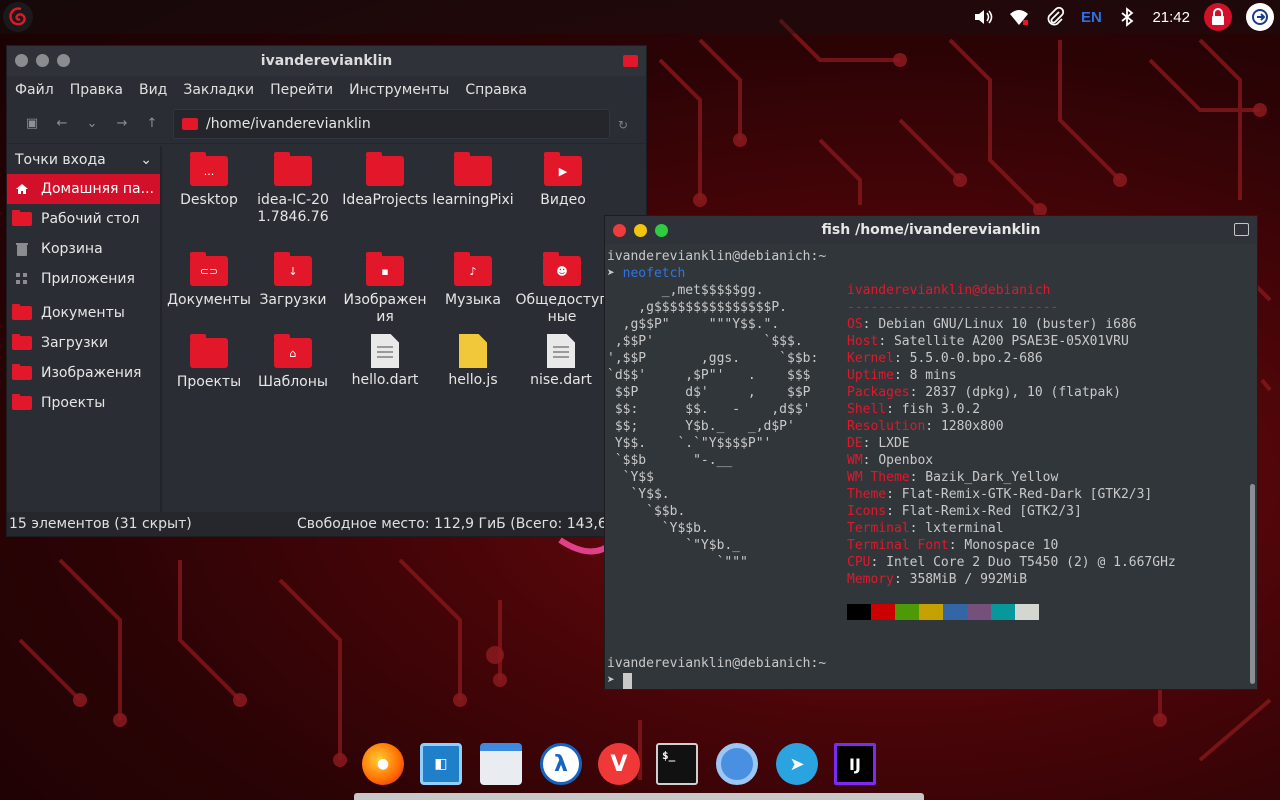 Image resolution: width=1280 pixels, height=800 pixels. Describe the element at coordinates (496, 90) in the screenshot. I see `menu-help: Справка` at that location.